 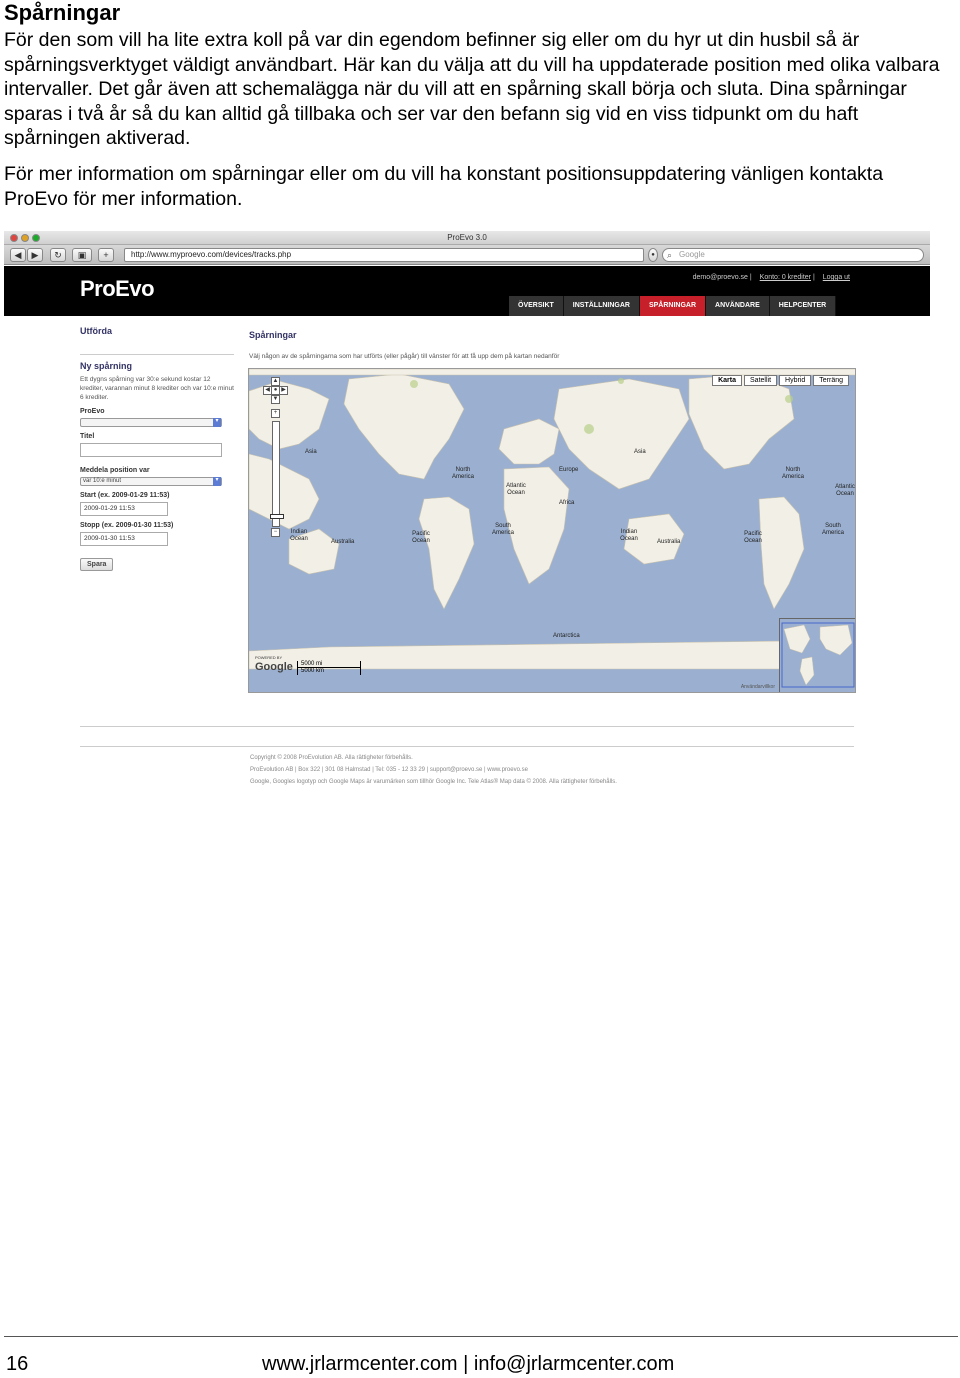 I want to click on overview-map, so click(x=817, y=655).